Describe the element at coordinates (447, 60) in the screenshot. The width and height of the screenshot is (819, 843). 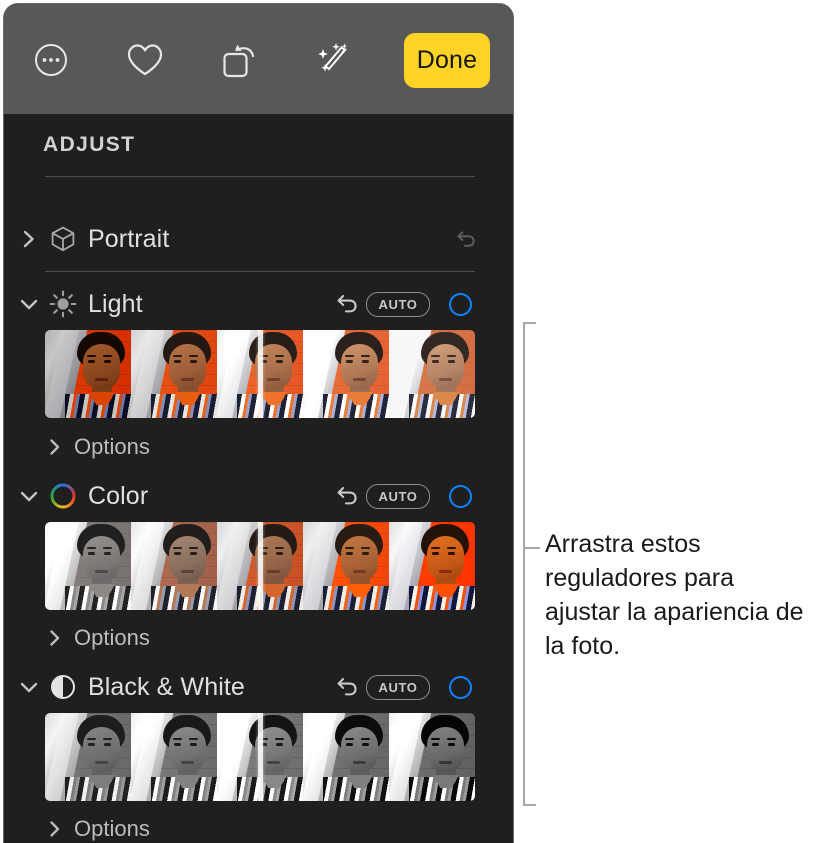
I see `done-button: Done` at that location.